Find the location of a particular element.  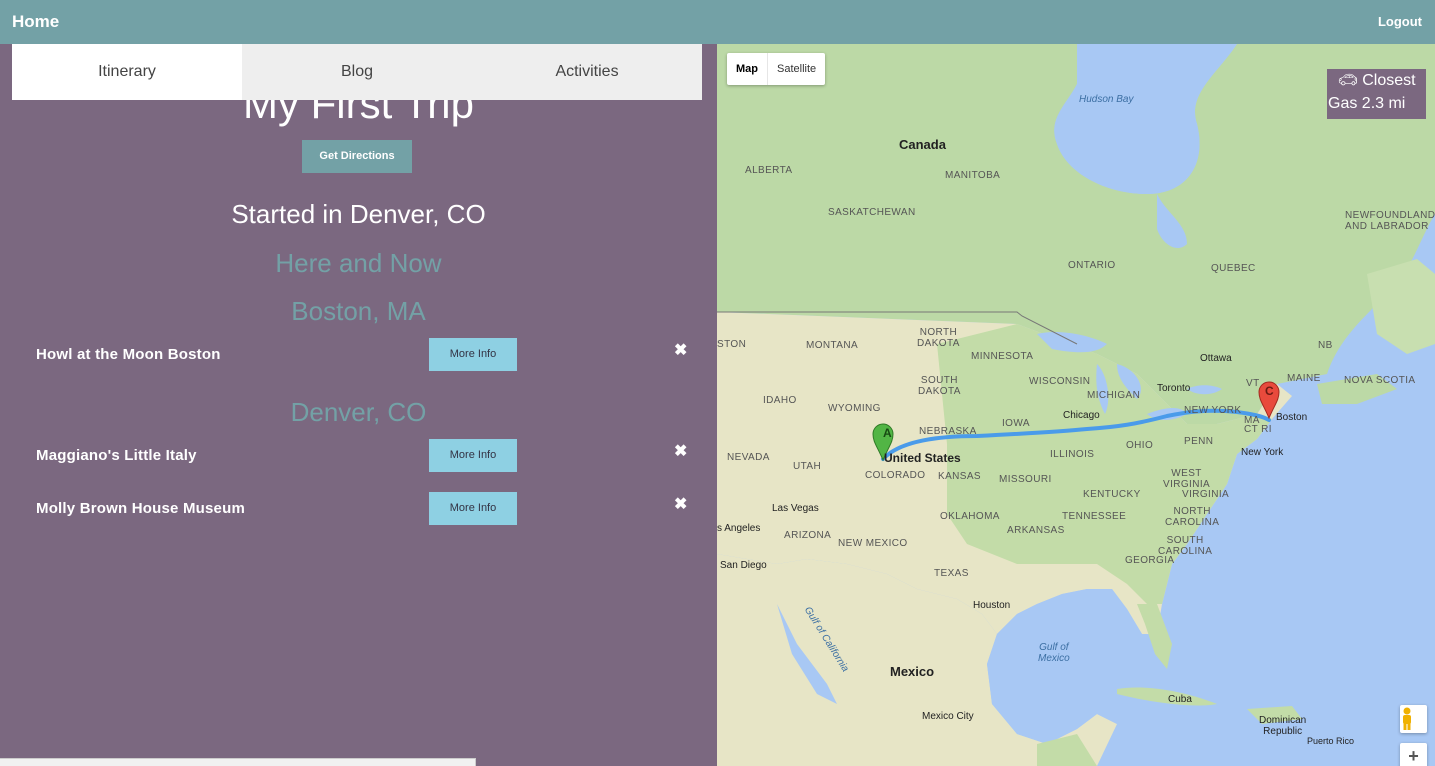

map-label: ALBERTA is located at coordinates (769, 170).